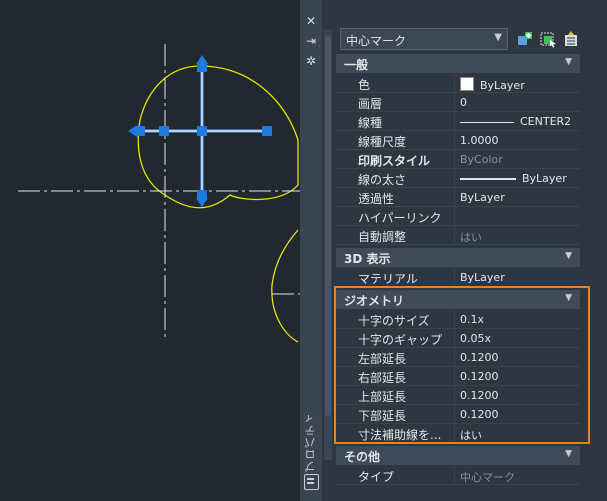 This screenshot has height=501, width=607. What do you see at coordinates (458, 216) in the screenshot?
I see `prop-row-hyperlink: ハイパーリンク` at bounding box center [458, 216].